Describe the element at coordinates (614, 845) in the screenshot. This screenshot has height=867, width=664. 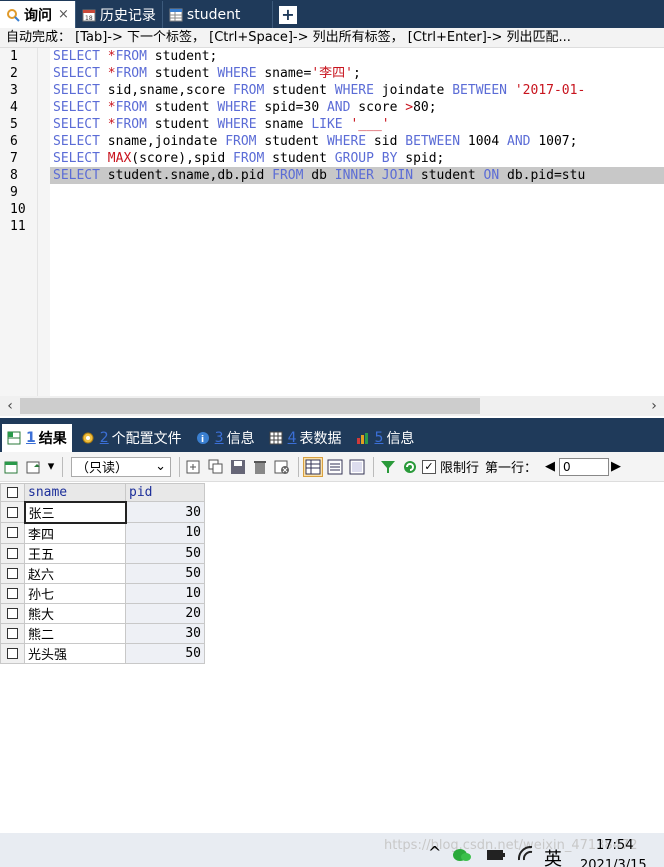
I see `clock-time: 17:54` at that location.